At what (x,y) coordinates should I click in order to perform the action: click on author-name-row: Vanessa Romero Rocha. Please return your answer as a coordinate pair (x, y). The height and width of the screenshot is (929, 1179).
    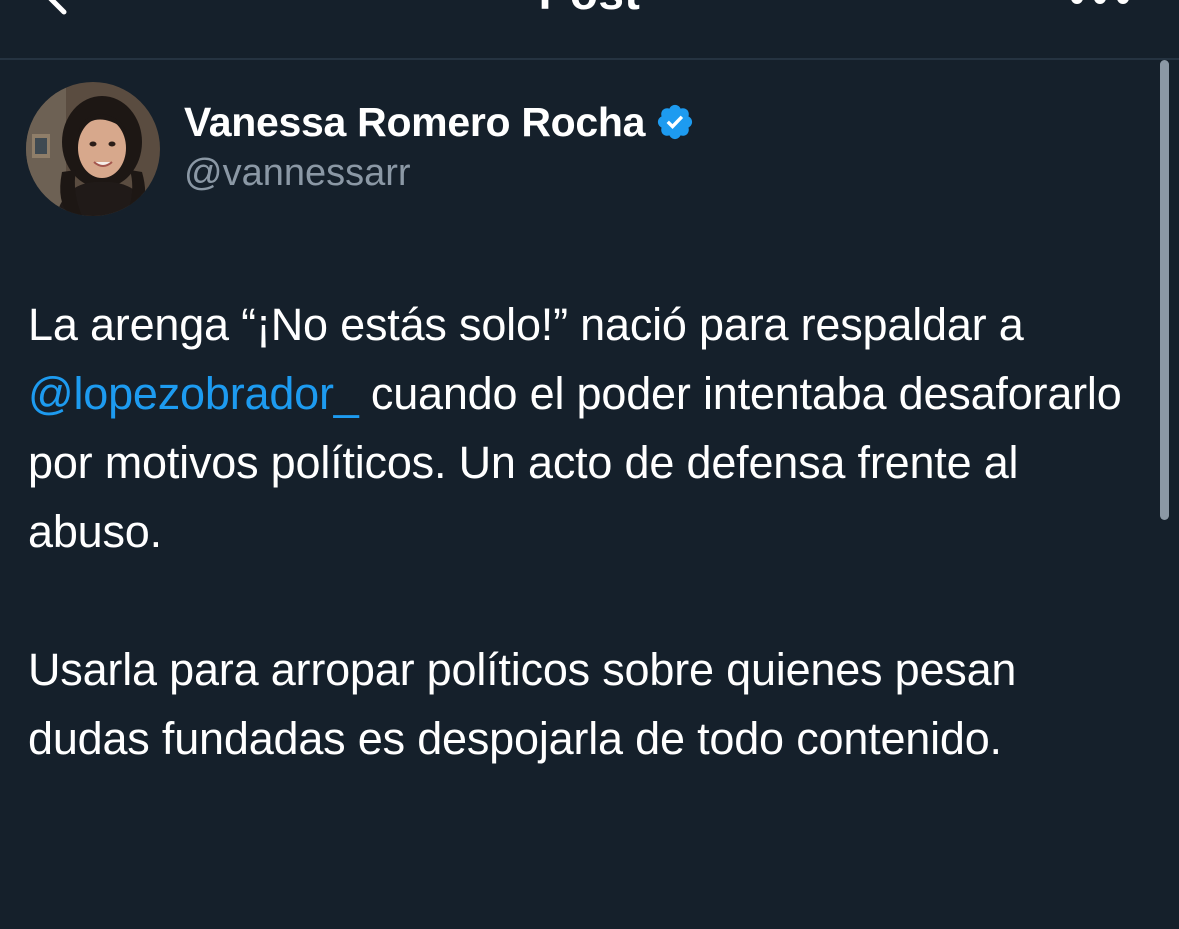
    Looking at the image, I should click on (439, 122).